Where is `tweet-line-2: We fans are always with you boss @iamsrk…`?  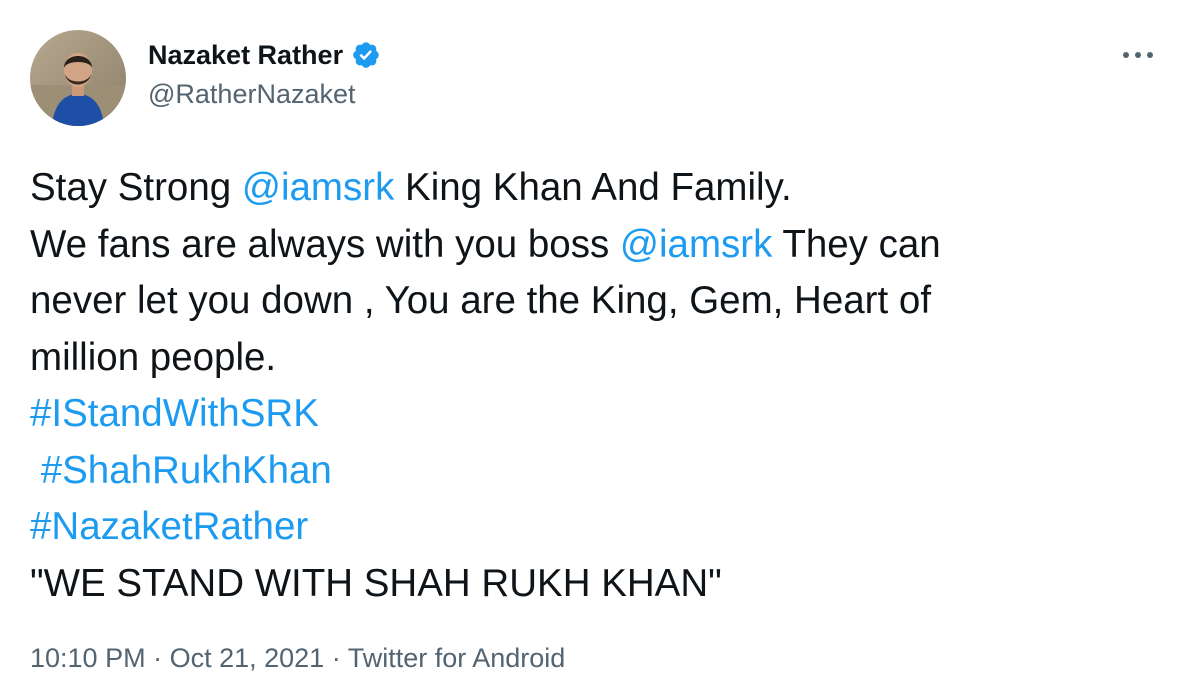 tweet-line-2: We fans are always with you boss @iamsrk… is located at coordinates (595, 245).